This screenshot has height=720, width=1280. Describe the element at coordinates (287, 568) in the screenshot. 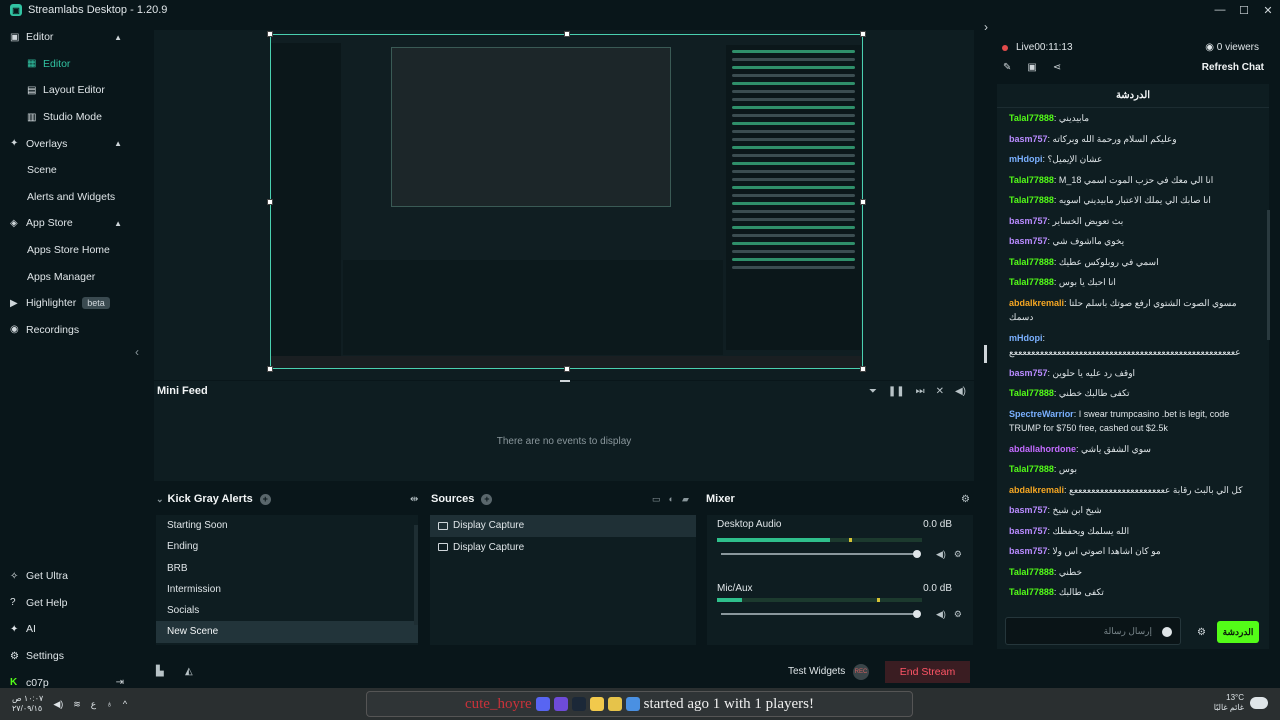

I see `scene-item: BRB` at that location.